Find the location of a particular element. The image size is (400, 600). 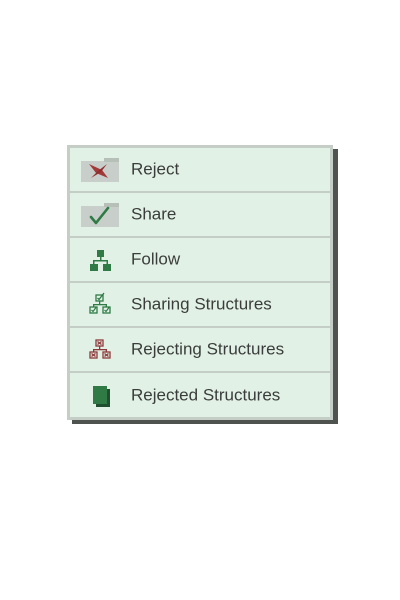

rejecting-structures-icon is located at coordinates (100, 350).